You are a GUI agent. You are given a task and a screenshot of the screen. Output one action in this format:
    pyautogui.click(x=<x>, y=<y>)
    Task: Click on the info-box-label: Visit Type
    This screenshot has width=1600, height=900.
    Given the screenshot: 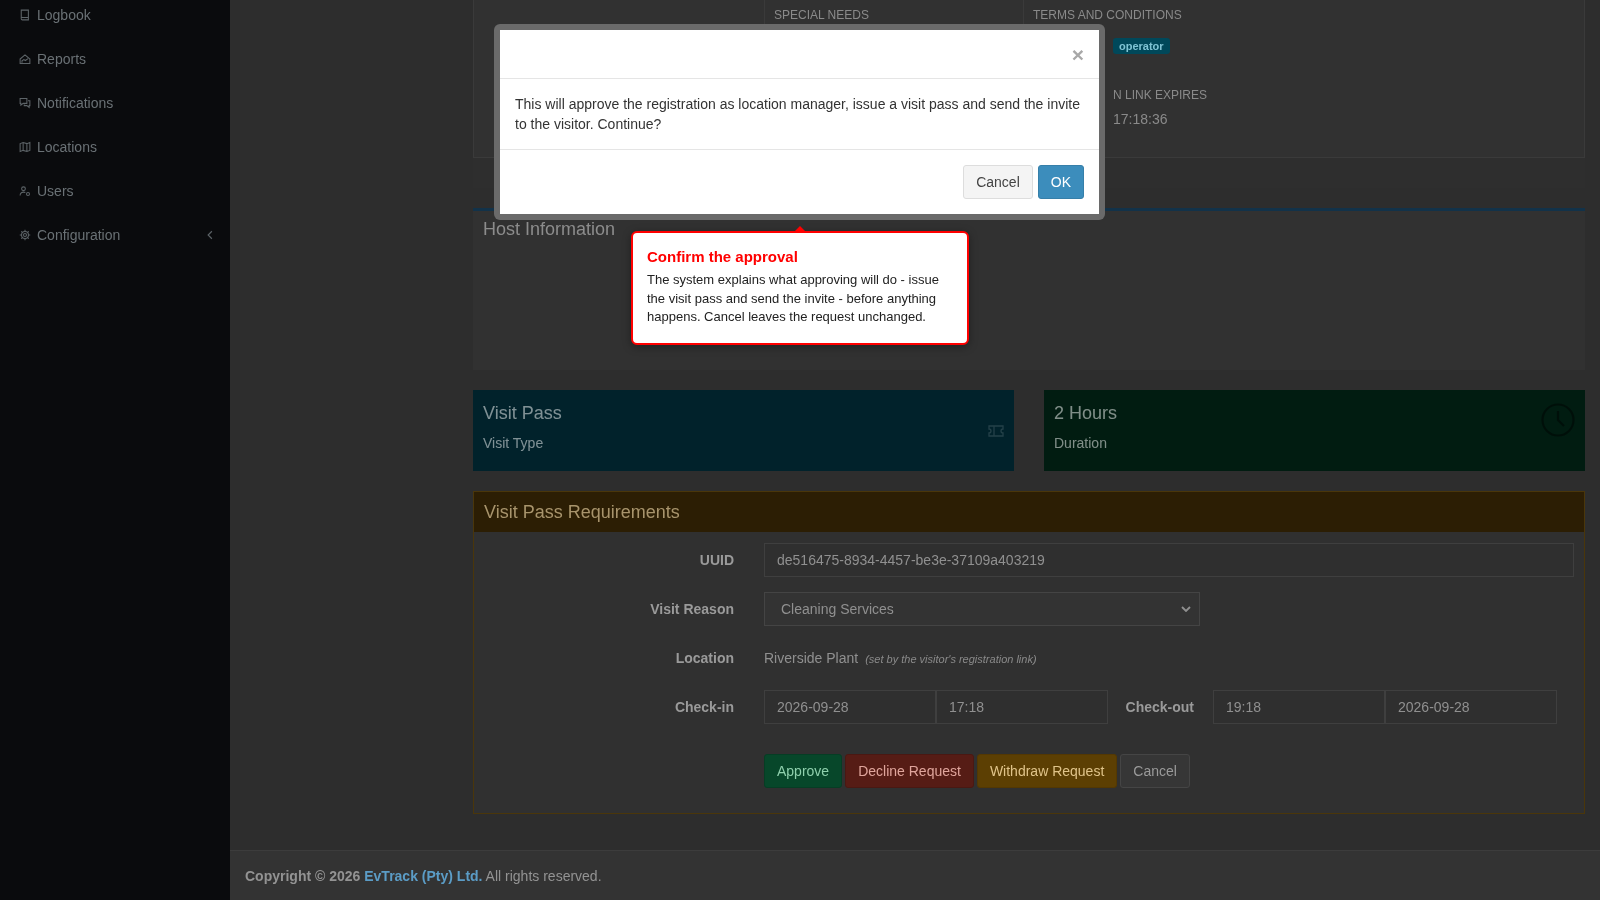 What is the action you would take?
    pyautogui.click(x=513, y=443)
    